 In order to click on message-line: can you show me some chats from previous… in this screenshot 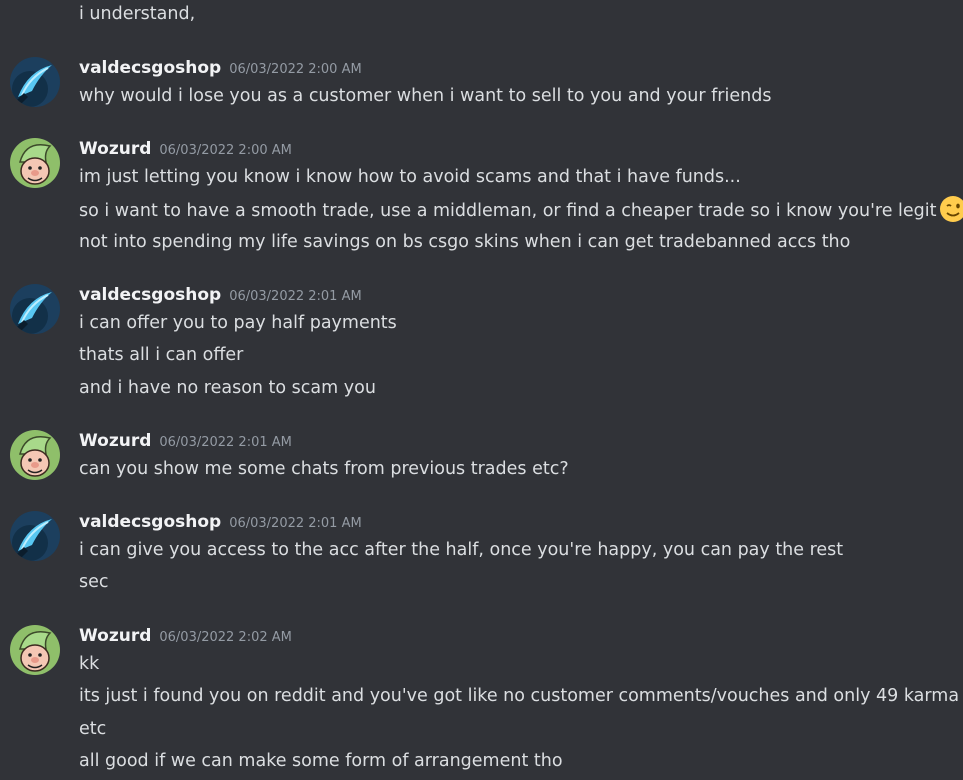, I will do `click(324, 469)`.